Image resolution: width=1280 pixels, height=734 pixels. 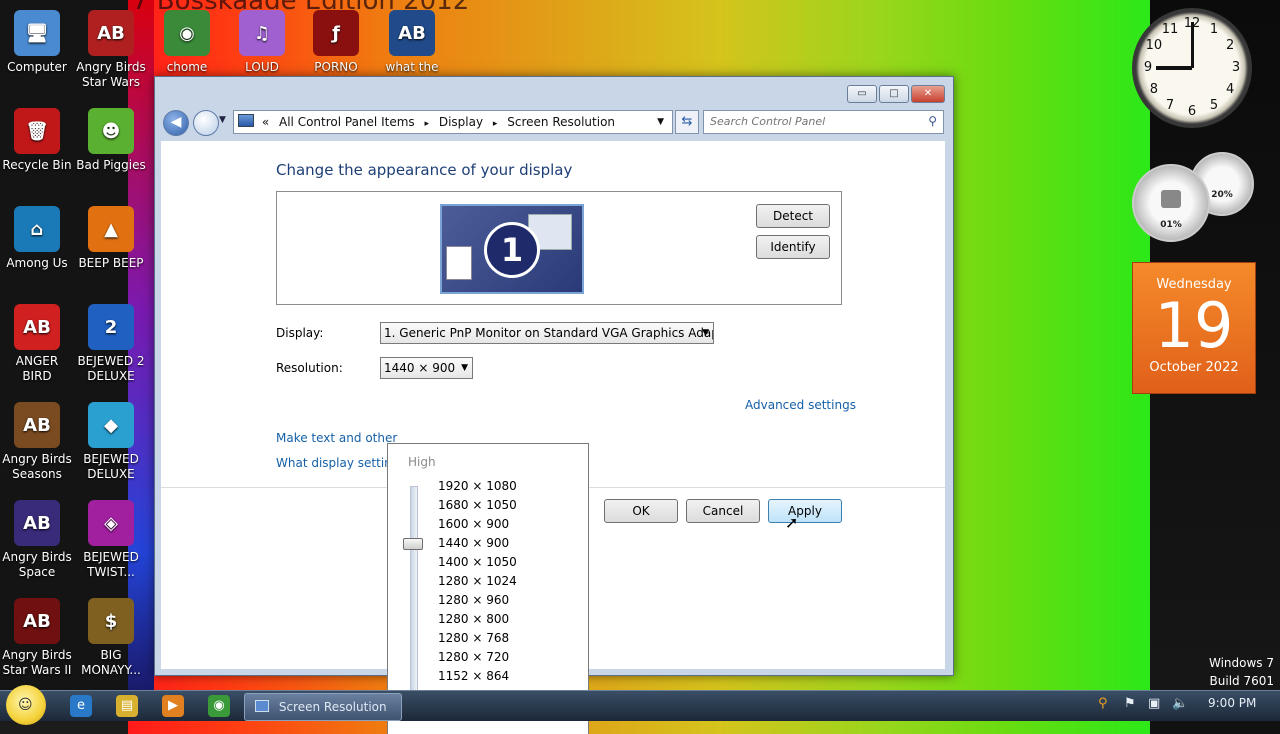 What do you see at coordinates (37, 425) in the screenshot?
I see `angry-birds-seasons-icon: AB` at bounding box center [37, 425].